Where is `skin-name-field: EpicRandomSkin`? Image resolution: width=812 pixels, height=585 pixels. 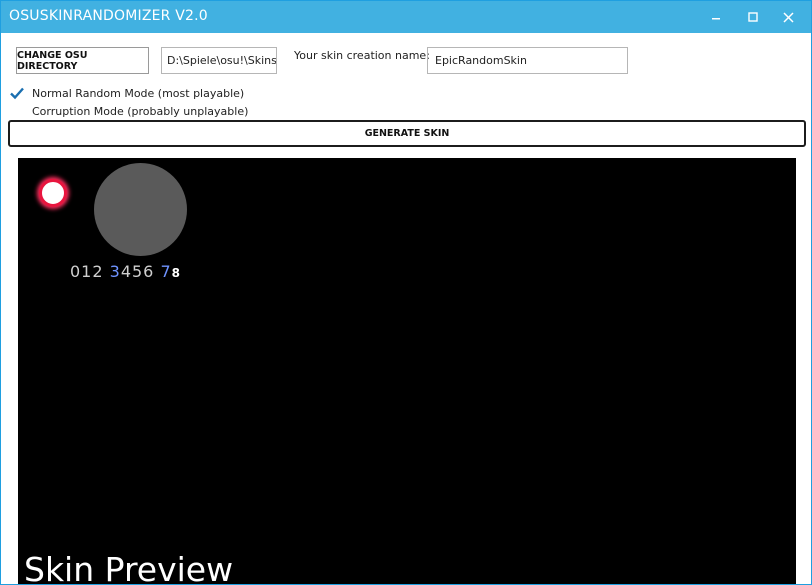
skin-name-field: EpicRandomSkin is located at coordinates (527, 60).